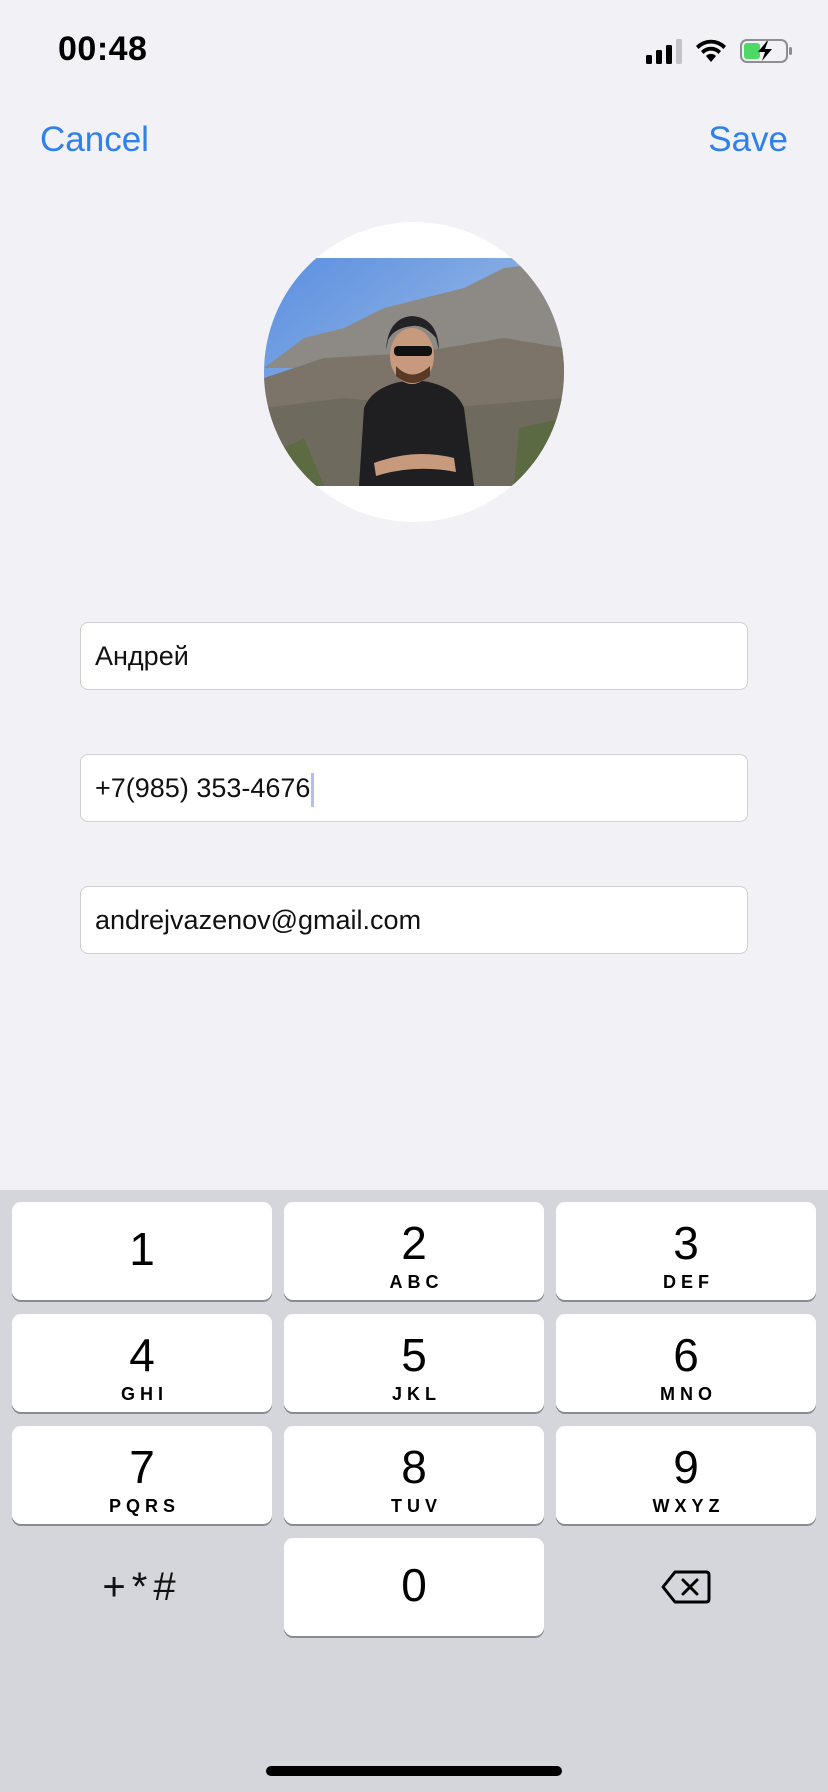  I want to click on key-8: 8 TUV, so click(414, 1475).